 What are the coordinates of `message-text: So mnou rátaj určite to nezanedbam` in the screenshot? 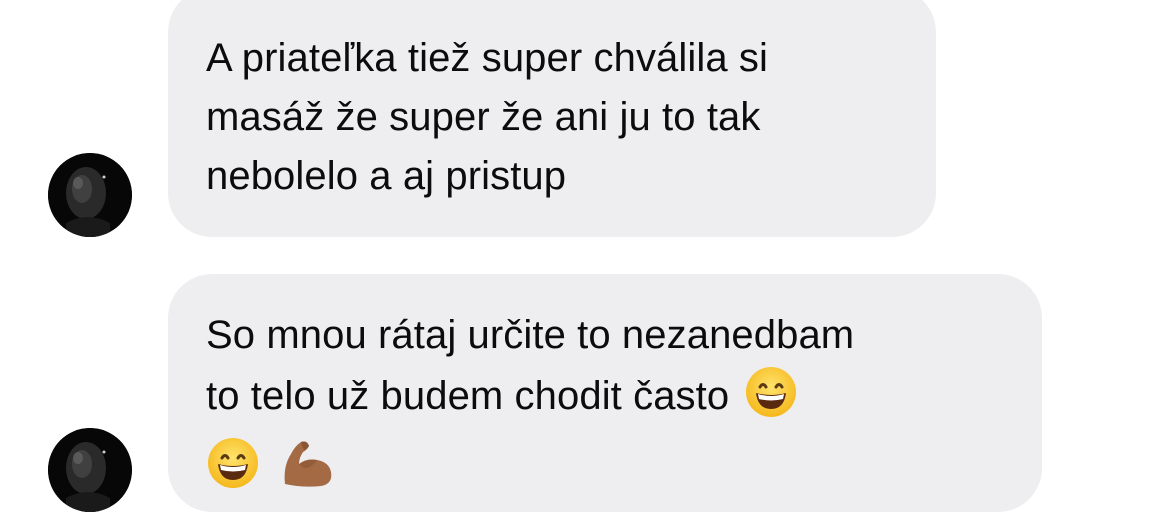 It's located at (530, 335).